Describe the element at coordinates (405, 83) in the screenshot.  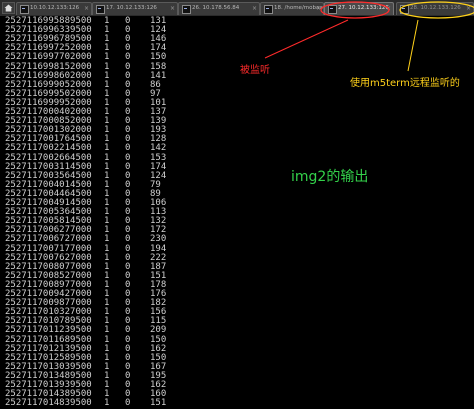
I see `m5term-annotation: 使用m5term远程监听的` at that location.